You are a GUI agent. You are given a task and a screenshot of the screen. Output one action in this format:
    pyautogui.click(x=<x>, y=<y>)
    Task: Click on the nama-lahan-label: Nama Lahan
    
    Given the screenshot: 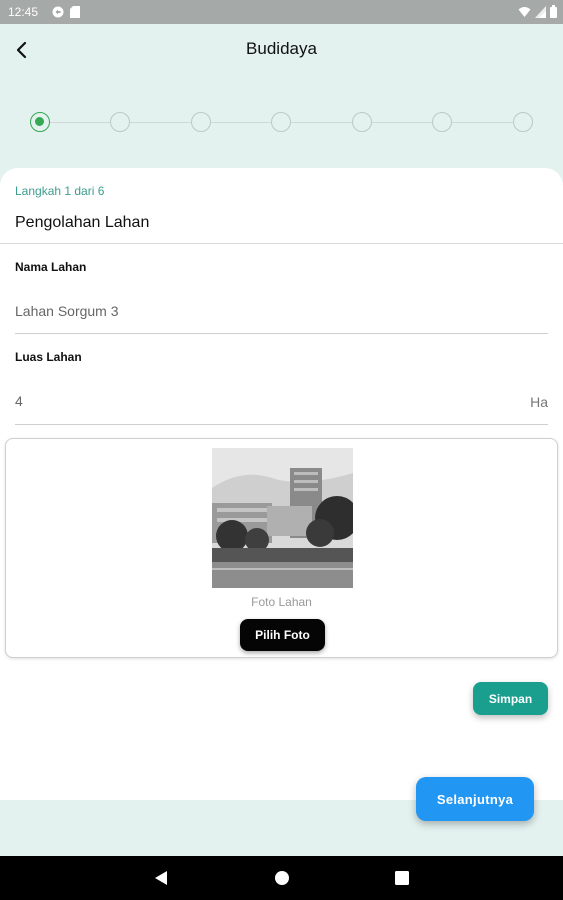 What is the action you would take?
    pyautogui.click(x=51, y=267)
    